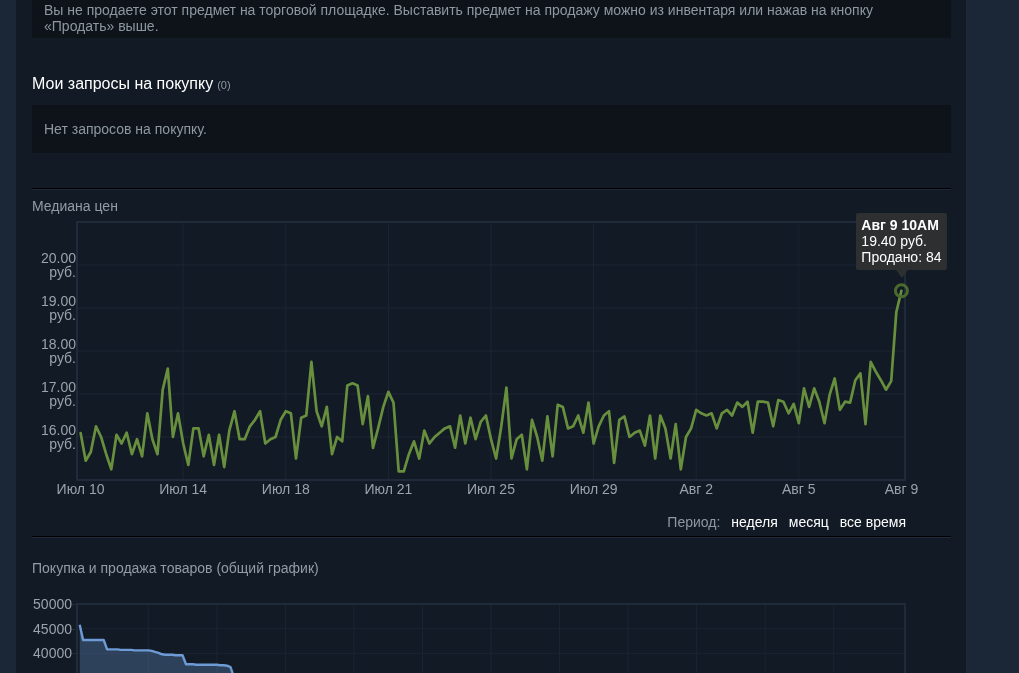 This screenshot has width=1019, height=673. What do you see at coordinates (58, 308) in the screenshot?
I see `y-axis-label: 19.00 руб.` at bounding box center [58, 308].